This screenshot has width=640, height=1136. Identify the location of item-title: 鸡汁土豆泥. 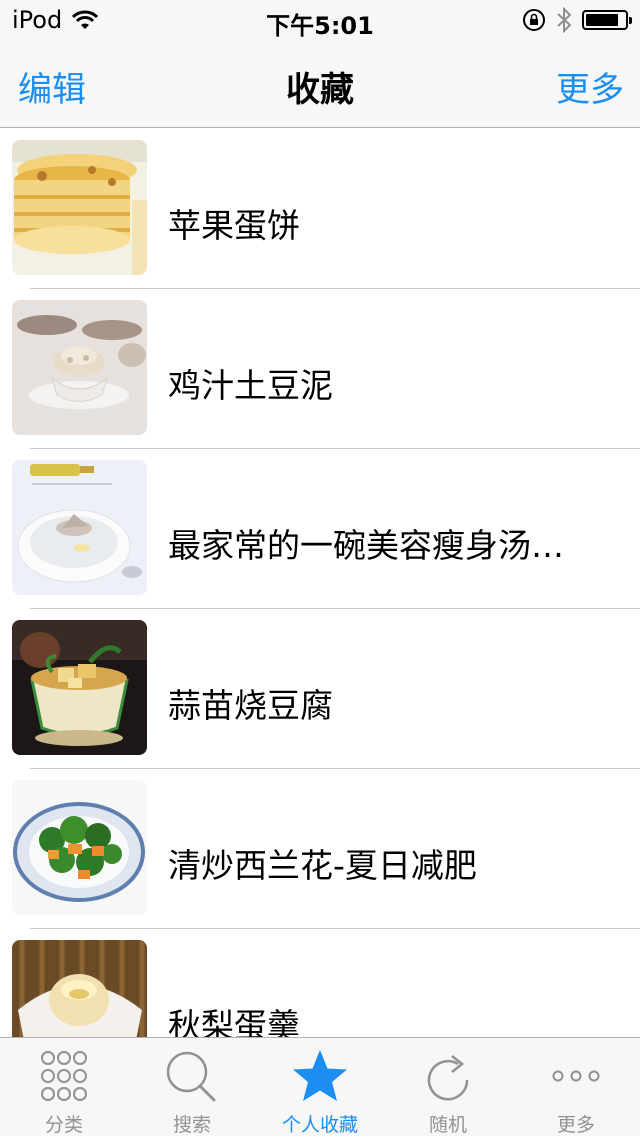
(250, 385).